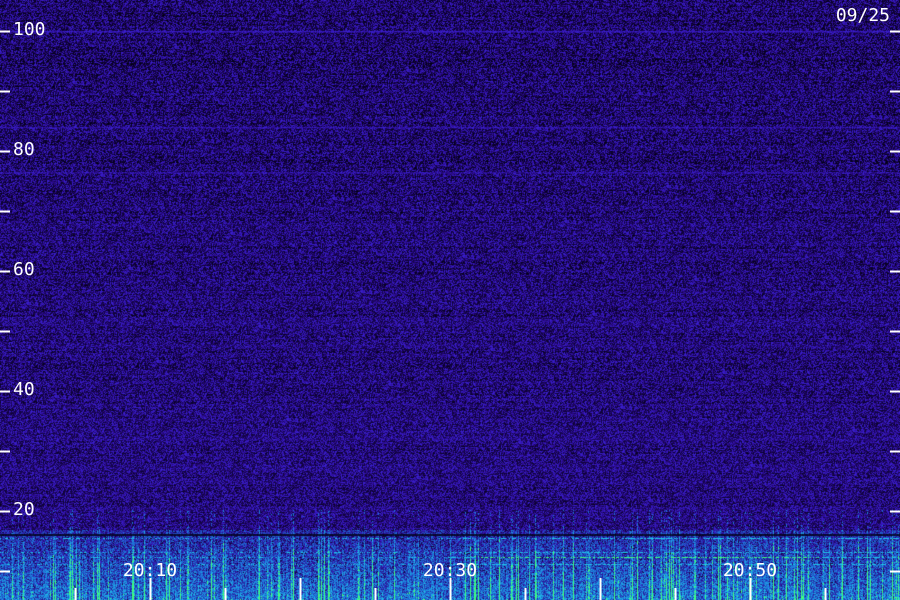 The height and width of the screenshot is (600, 900). Describe the element at coordinates (750, 570) in the screenshot. I see `x-tick-label-2050: 20:50` at that location.